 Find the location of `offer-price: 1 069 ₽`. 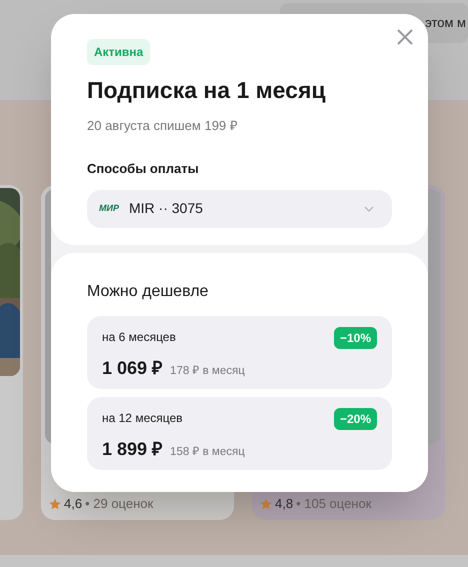

offer-price: 1 069 ₽ is located at coordinates (132, 368).